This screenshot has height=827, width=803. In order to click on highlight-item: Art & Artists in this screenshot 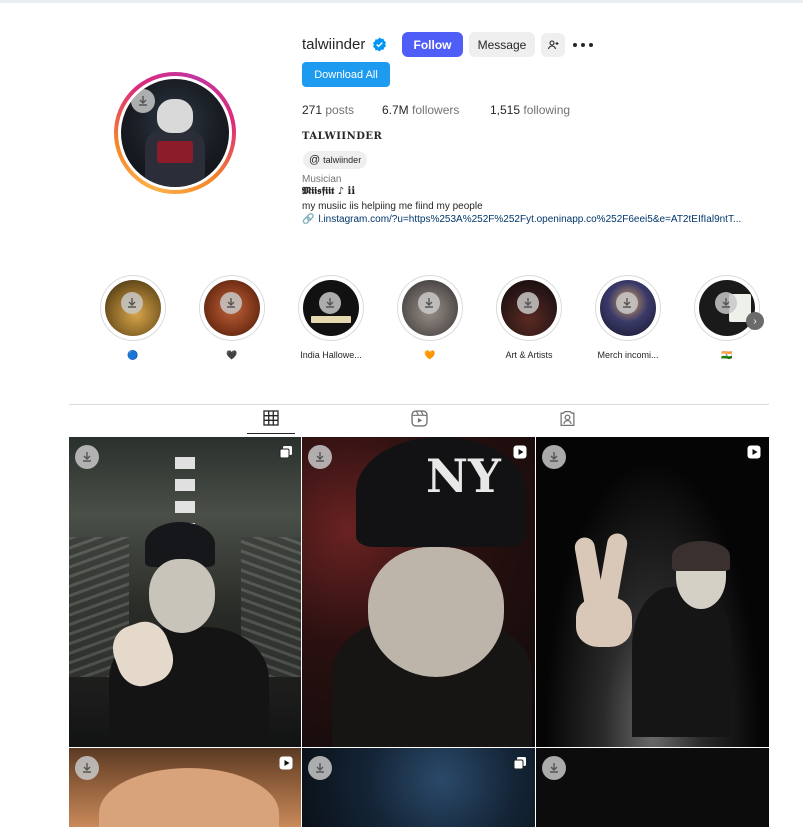, I will do `click(529, 317)`.